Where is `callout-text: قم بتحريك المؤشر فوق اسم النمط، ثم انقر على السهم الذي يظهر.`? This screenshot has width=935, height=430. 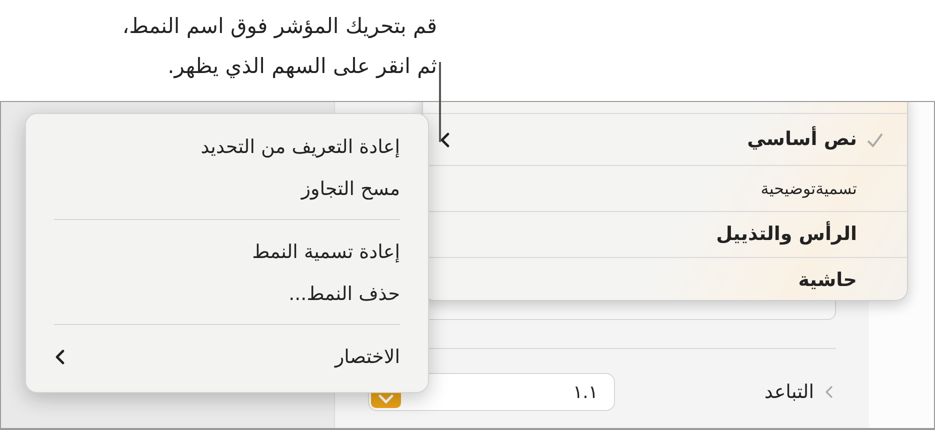
callout-text: قم بتحريك المؤشر فوق اسم النمط، ثم انقر على السهم الذي يظهر. is located at coordinates (279, 46).